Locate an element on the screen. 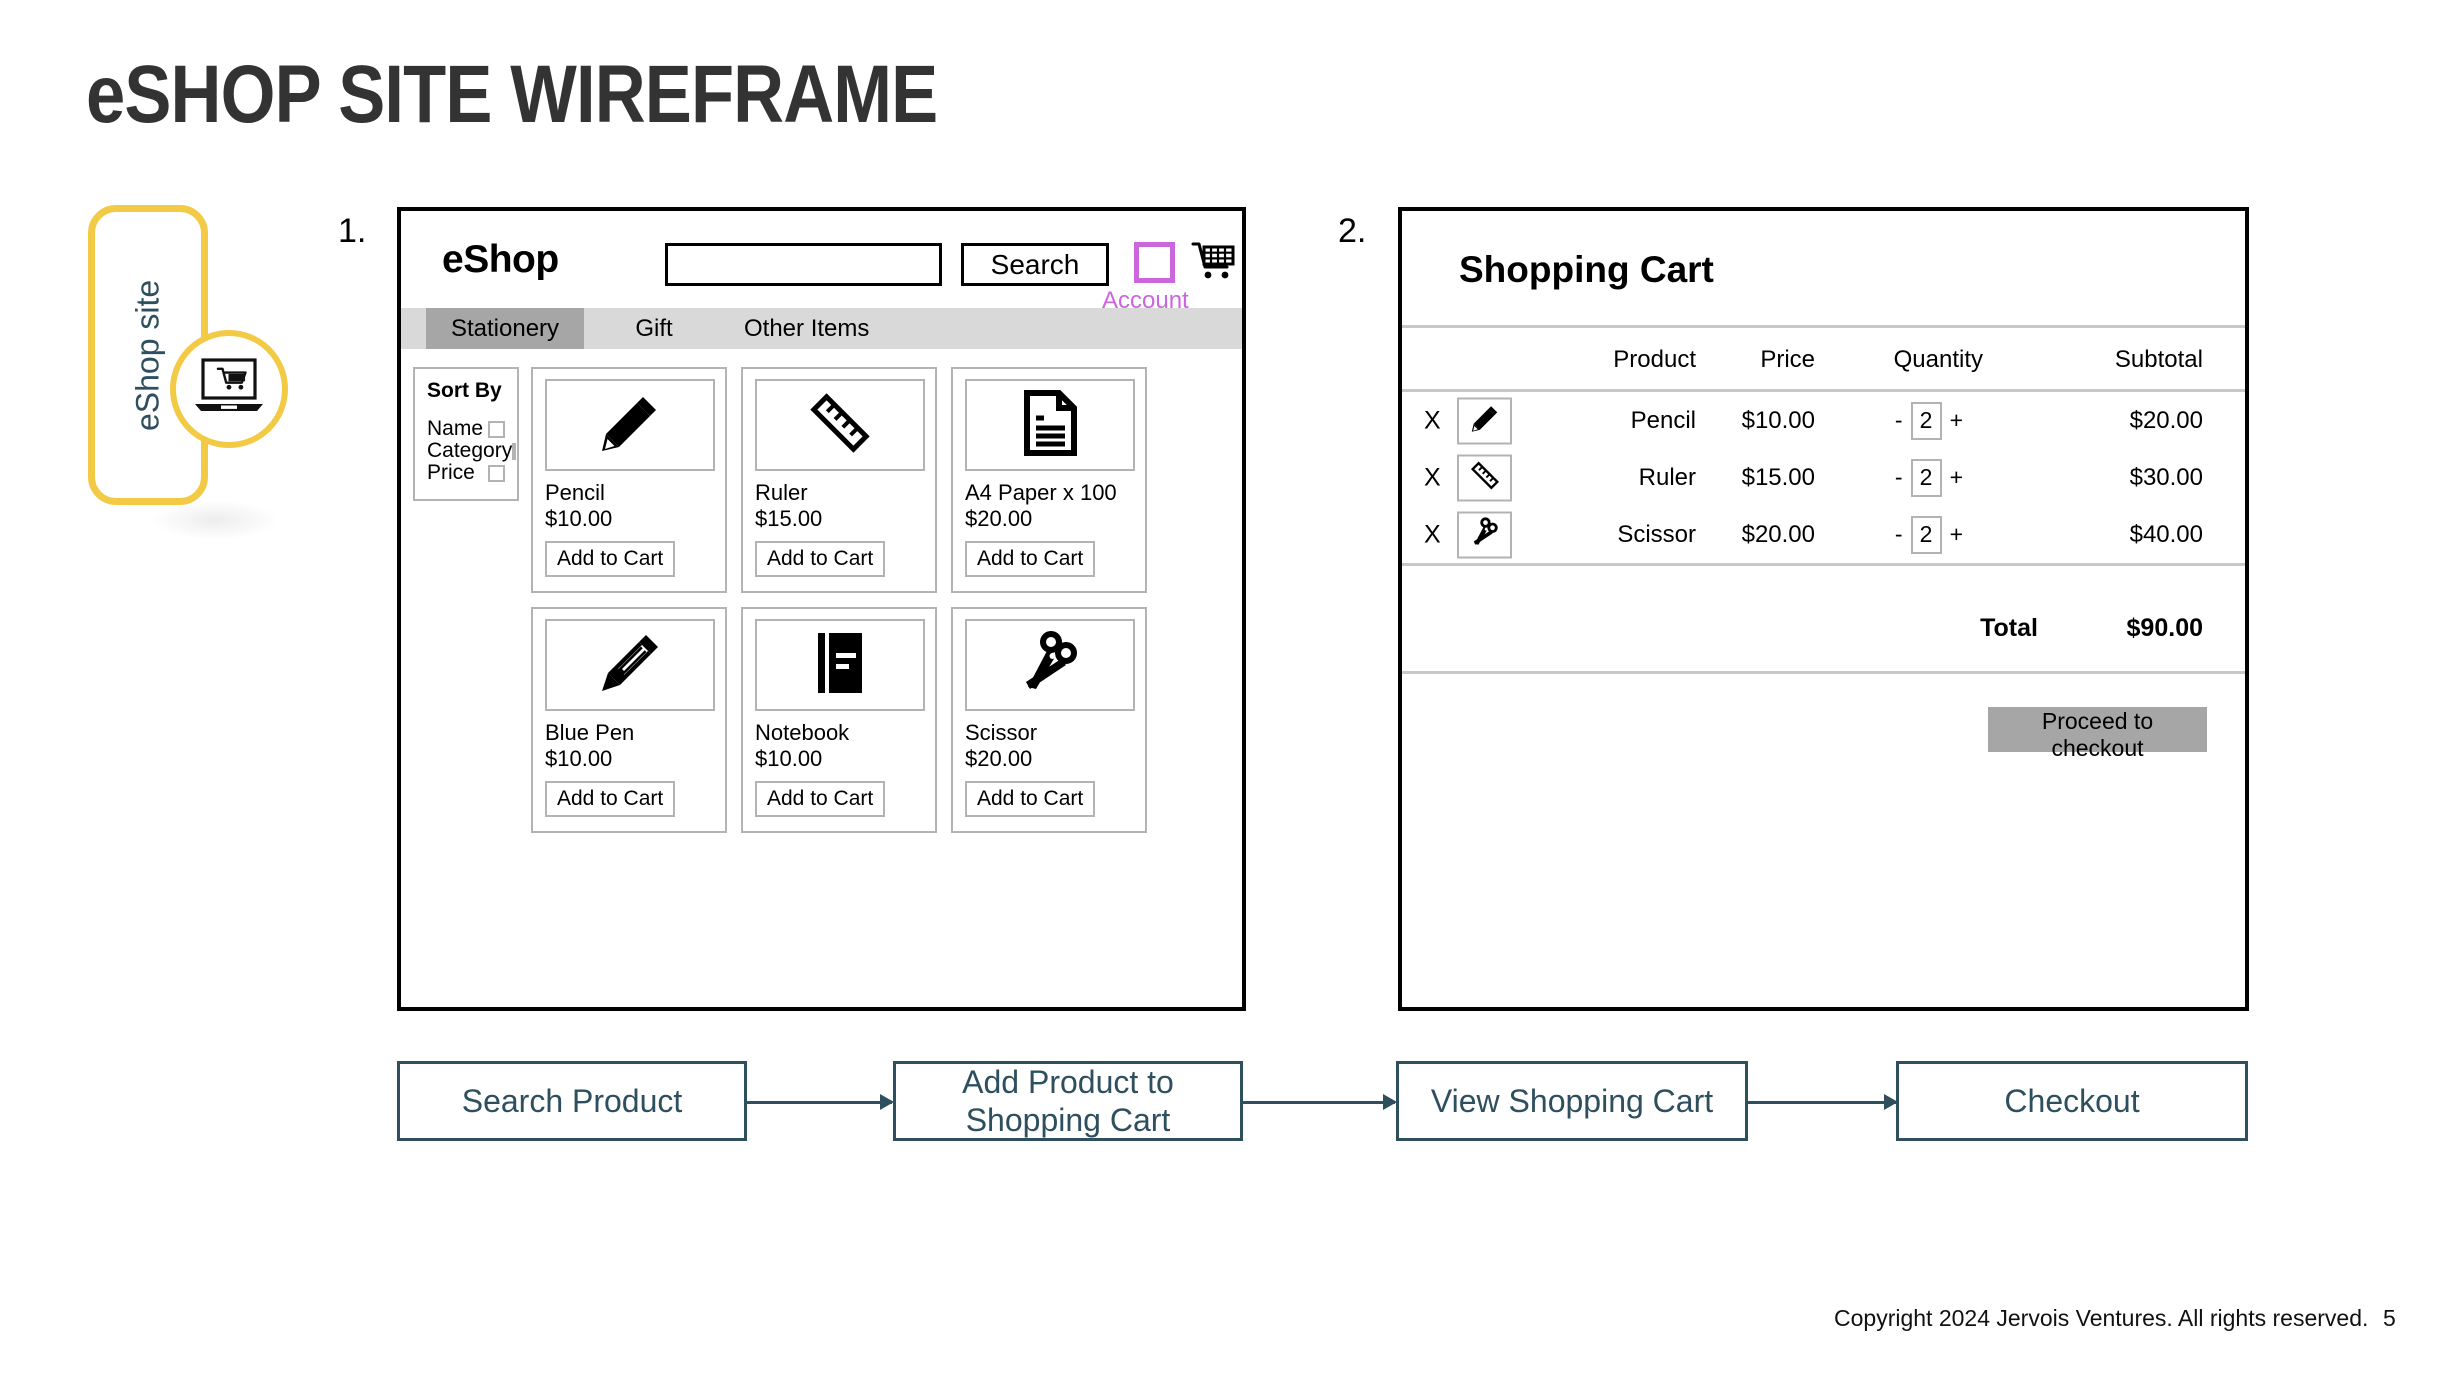  eshop-nav-bar: Stationery Gift Other Items is located at coordinates (821, 328).